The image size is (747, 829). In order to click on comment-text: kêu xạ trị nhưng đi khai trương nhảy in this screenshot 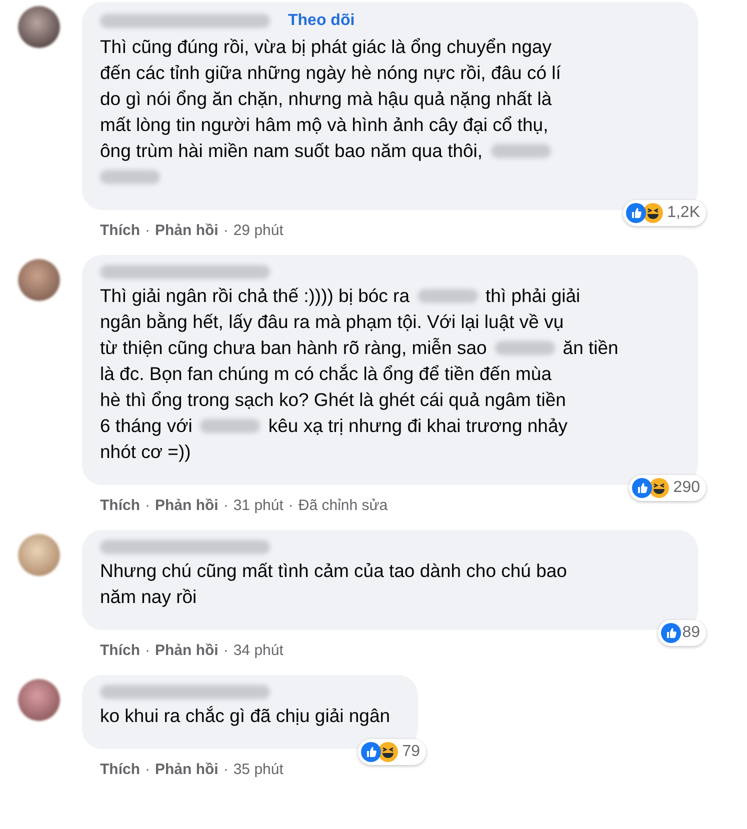, I will do `click(418, 426)`.